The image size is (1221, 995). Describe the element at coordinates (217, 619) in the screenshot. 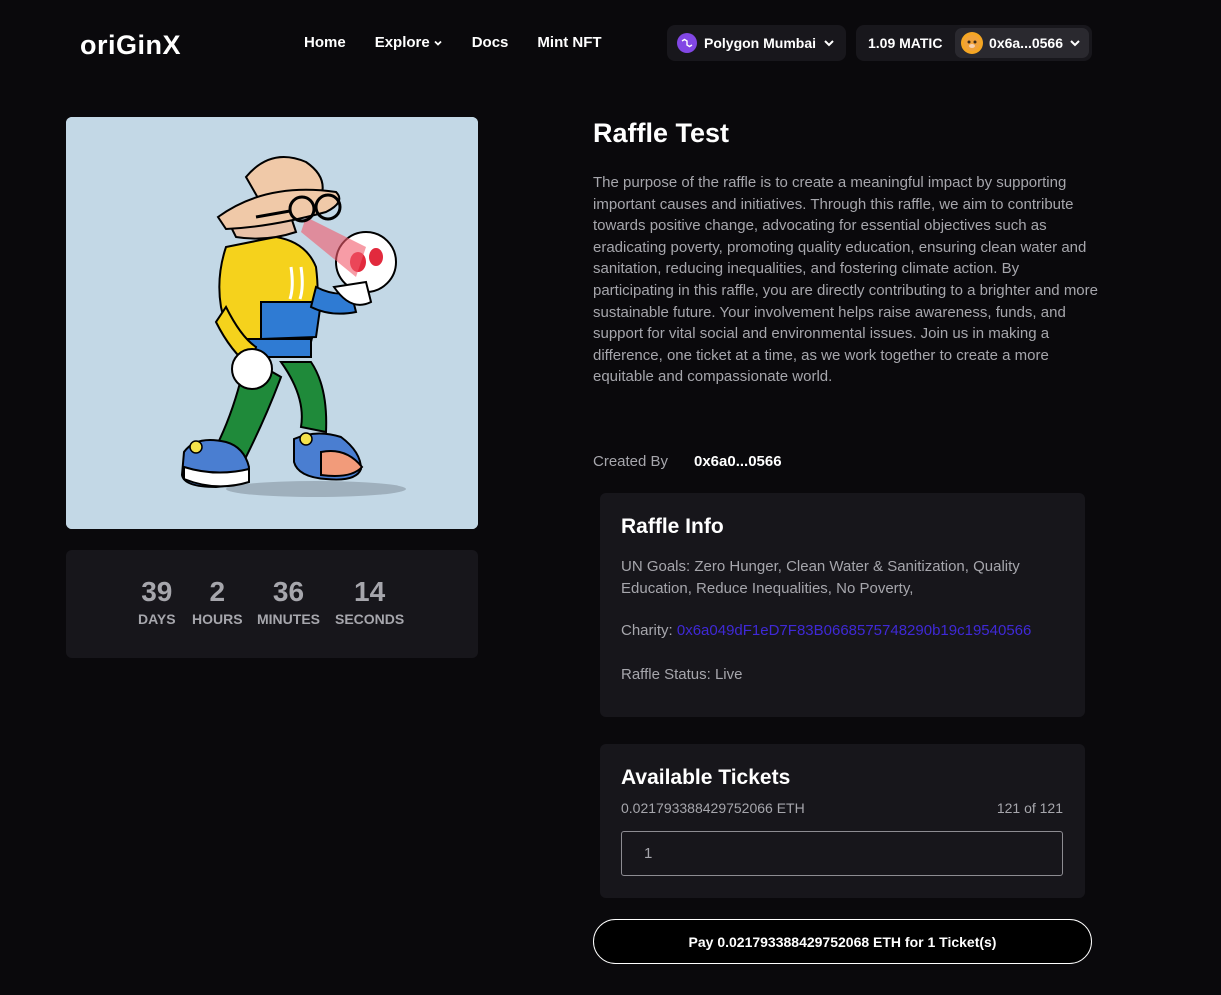

I see `hours-label: HOURS` at that location.